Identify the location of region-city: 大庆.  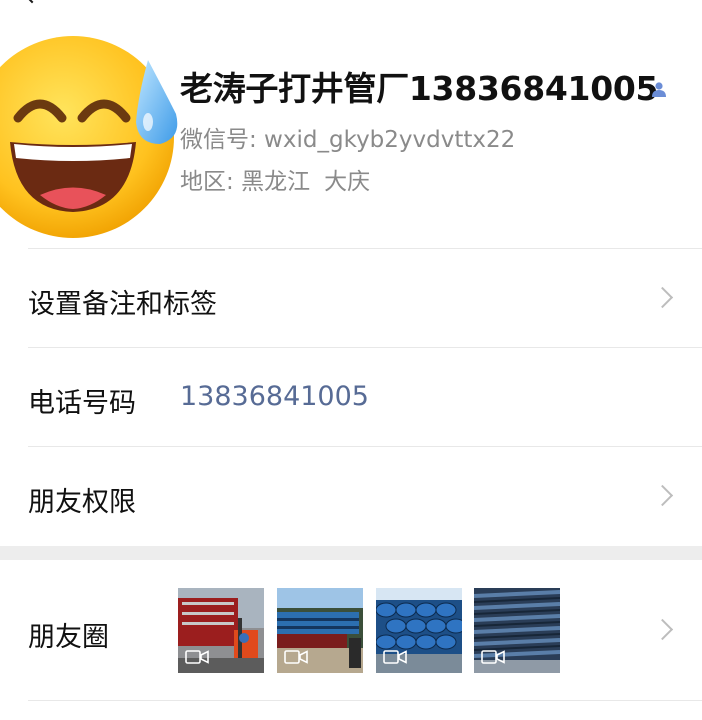
(347, 182).